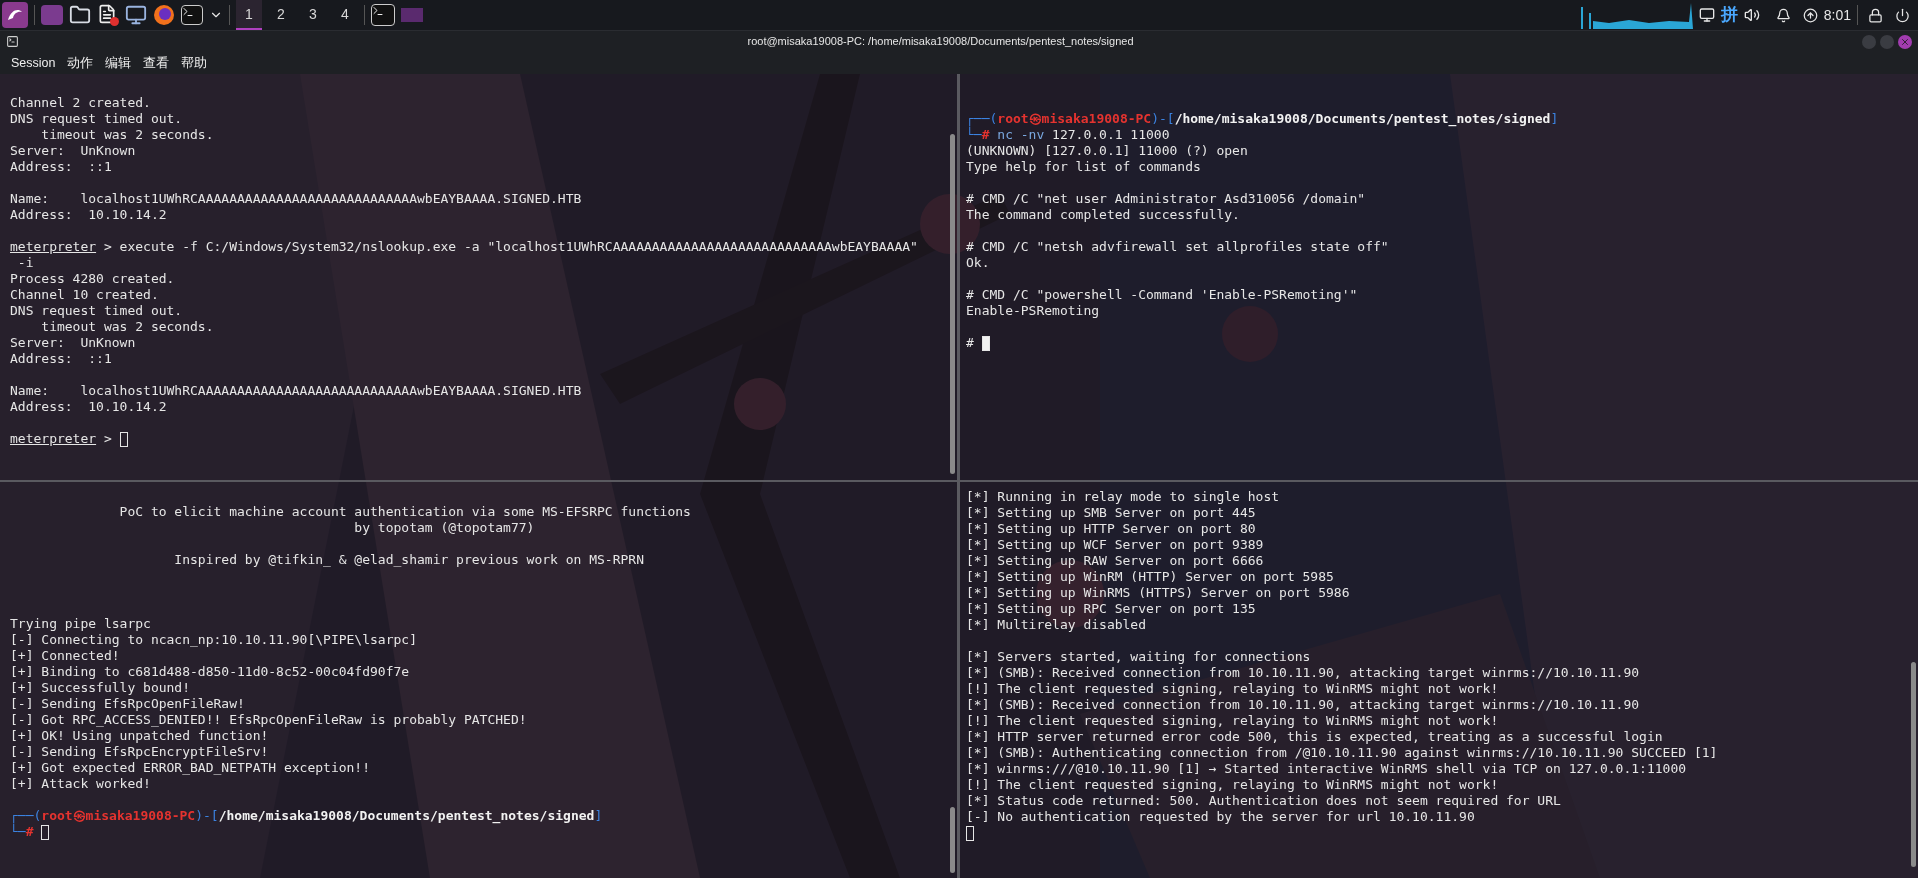 Image resolution: width=1918 pixels, height=878 pixels. Describe the element at coordinates (1314, 736) in the screenshot. I see `terminal-line: [*] HTTP server returned error code 500, this is expected, treating as a successful login` at that location.